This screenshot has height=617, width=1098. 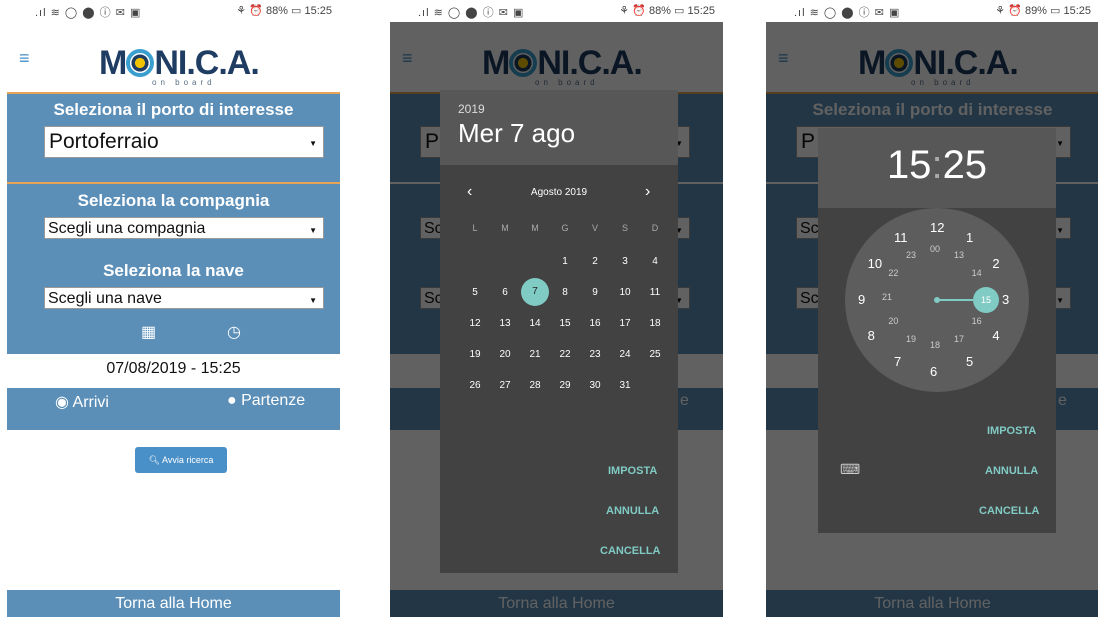 What do you see at coordinates (647, 192) in the screenshot?
I see `next-month-icon: ›` at bounding box center [647, 192].